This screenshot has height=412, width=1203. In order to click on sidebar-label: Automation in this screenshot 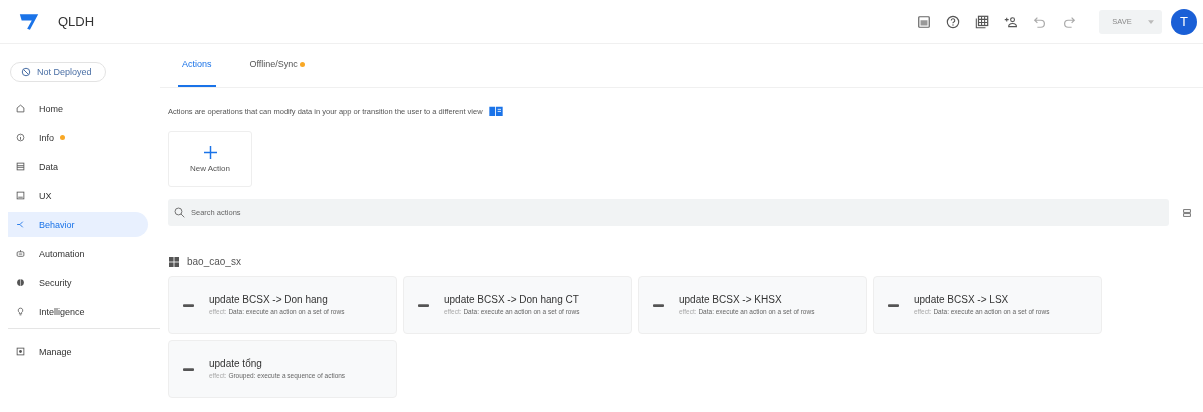, I will do `click(62, 253)`.